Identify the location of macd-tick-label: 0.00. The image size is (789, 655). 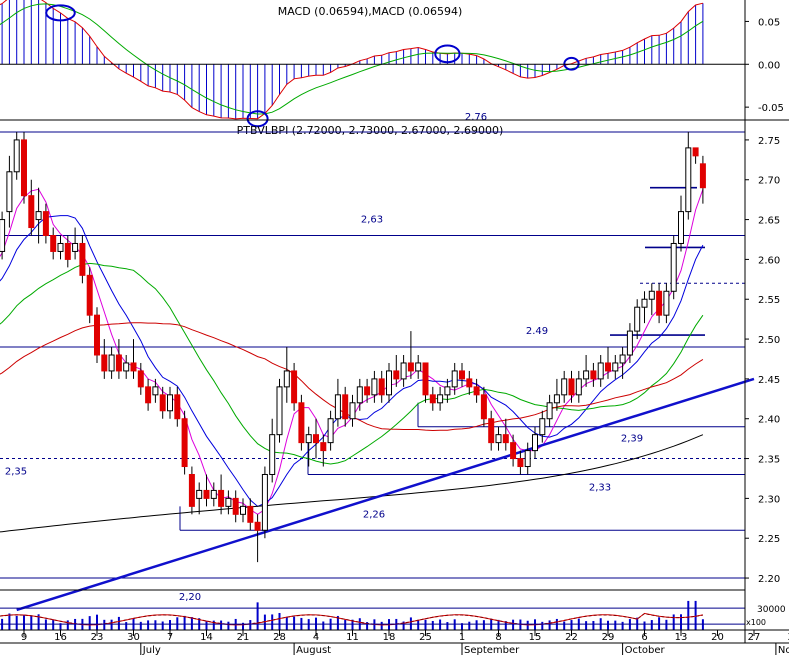
(769, 65).